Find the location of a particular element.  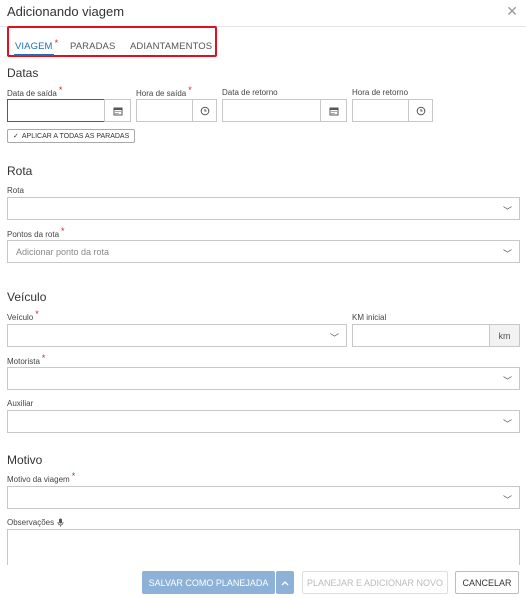

rota-select: ﹀ is located at coordinates (263, 208).